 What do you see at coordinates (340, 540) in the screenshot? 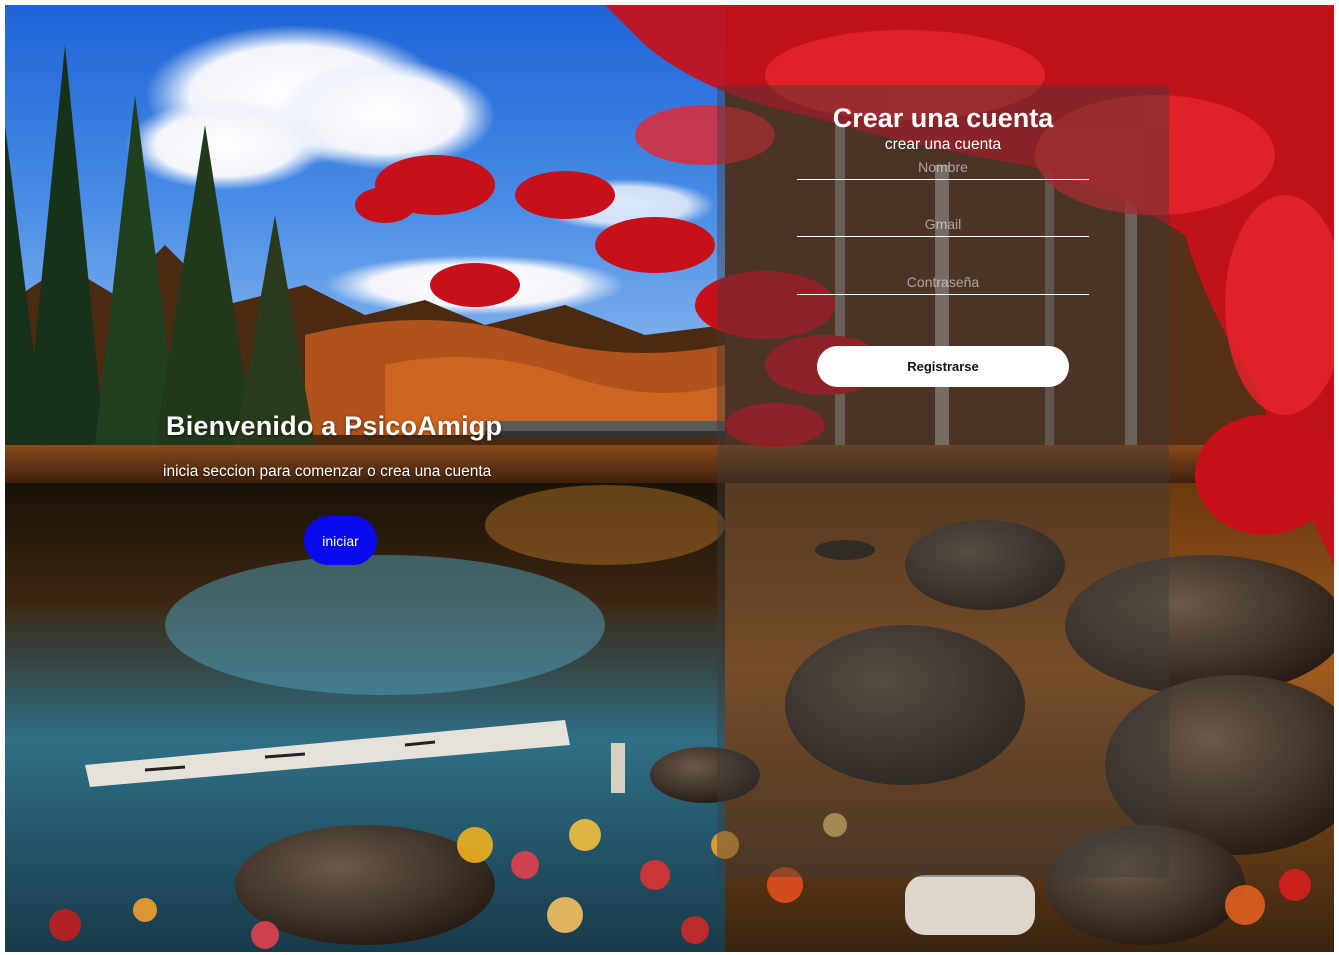
I see `login-button: iniciar` at bounding box center [340, 540].